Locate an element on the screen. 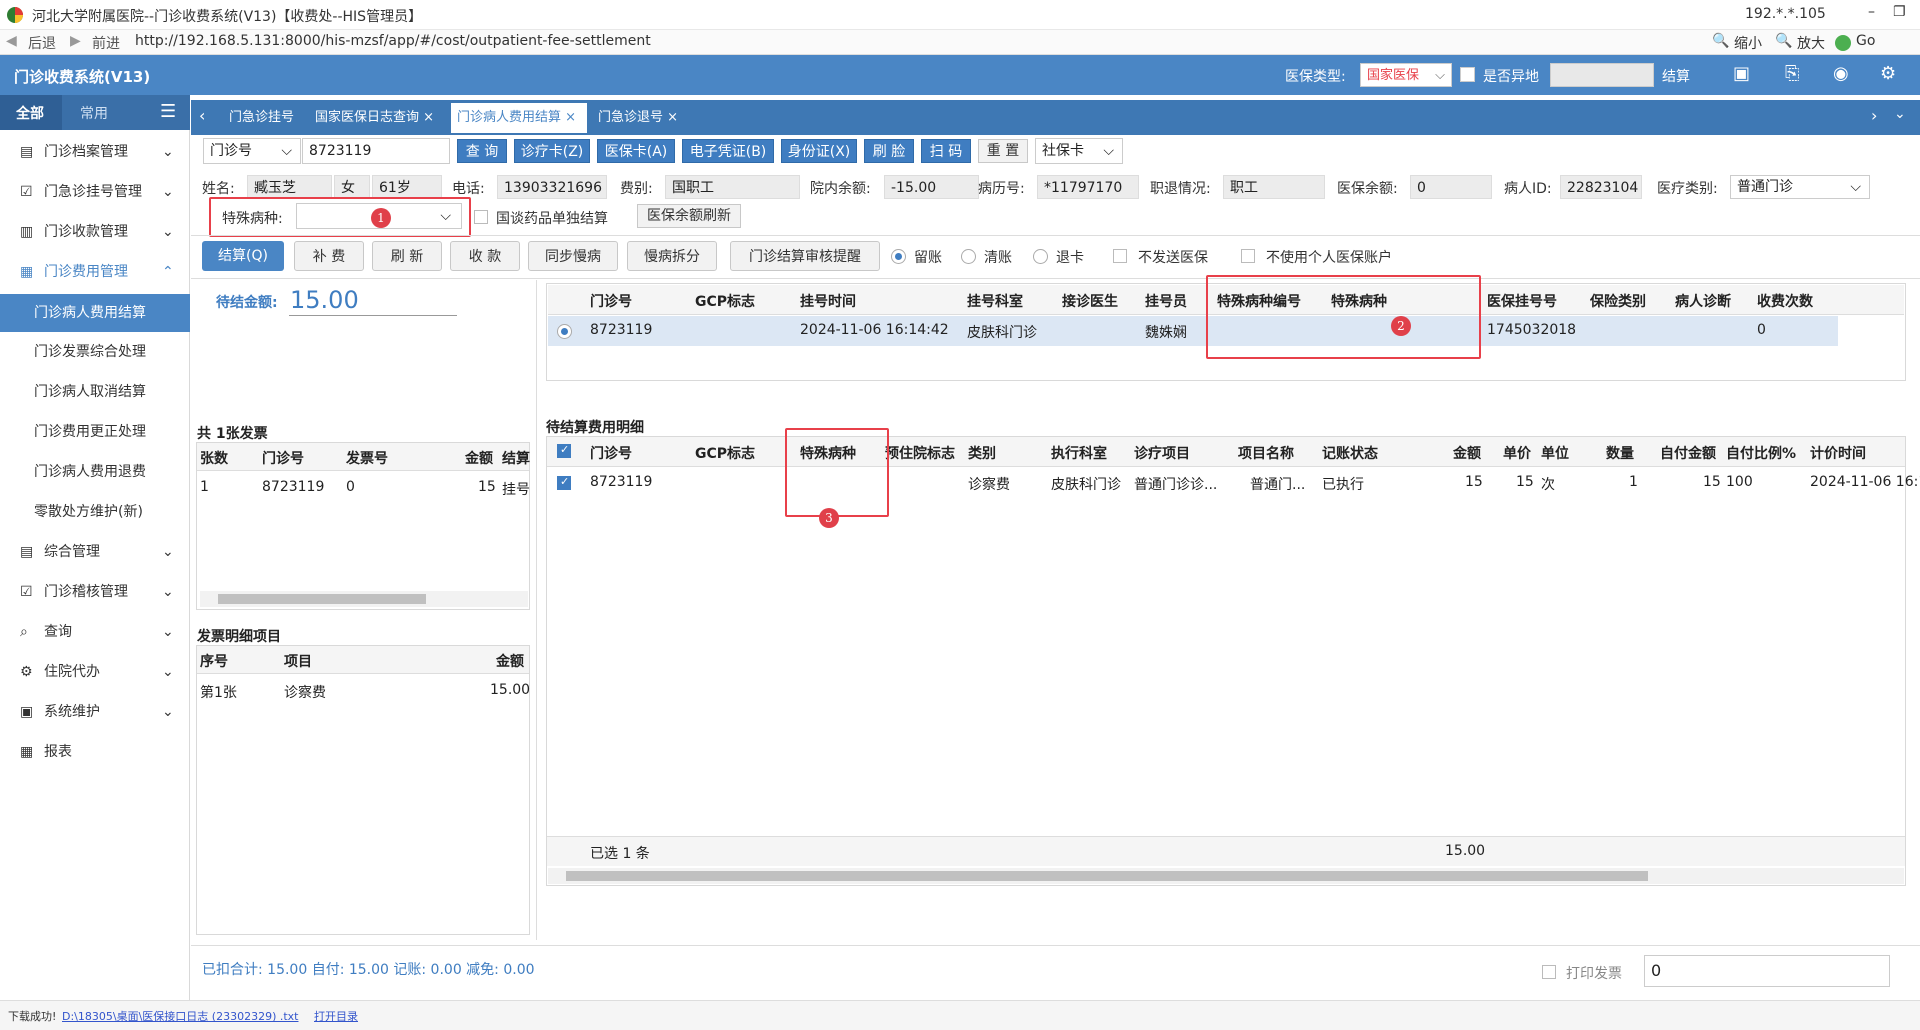  tab-settlement: 门诊病人费用结算 × is located at coordinates (519, 118).